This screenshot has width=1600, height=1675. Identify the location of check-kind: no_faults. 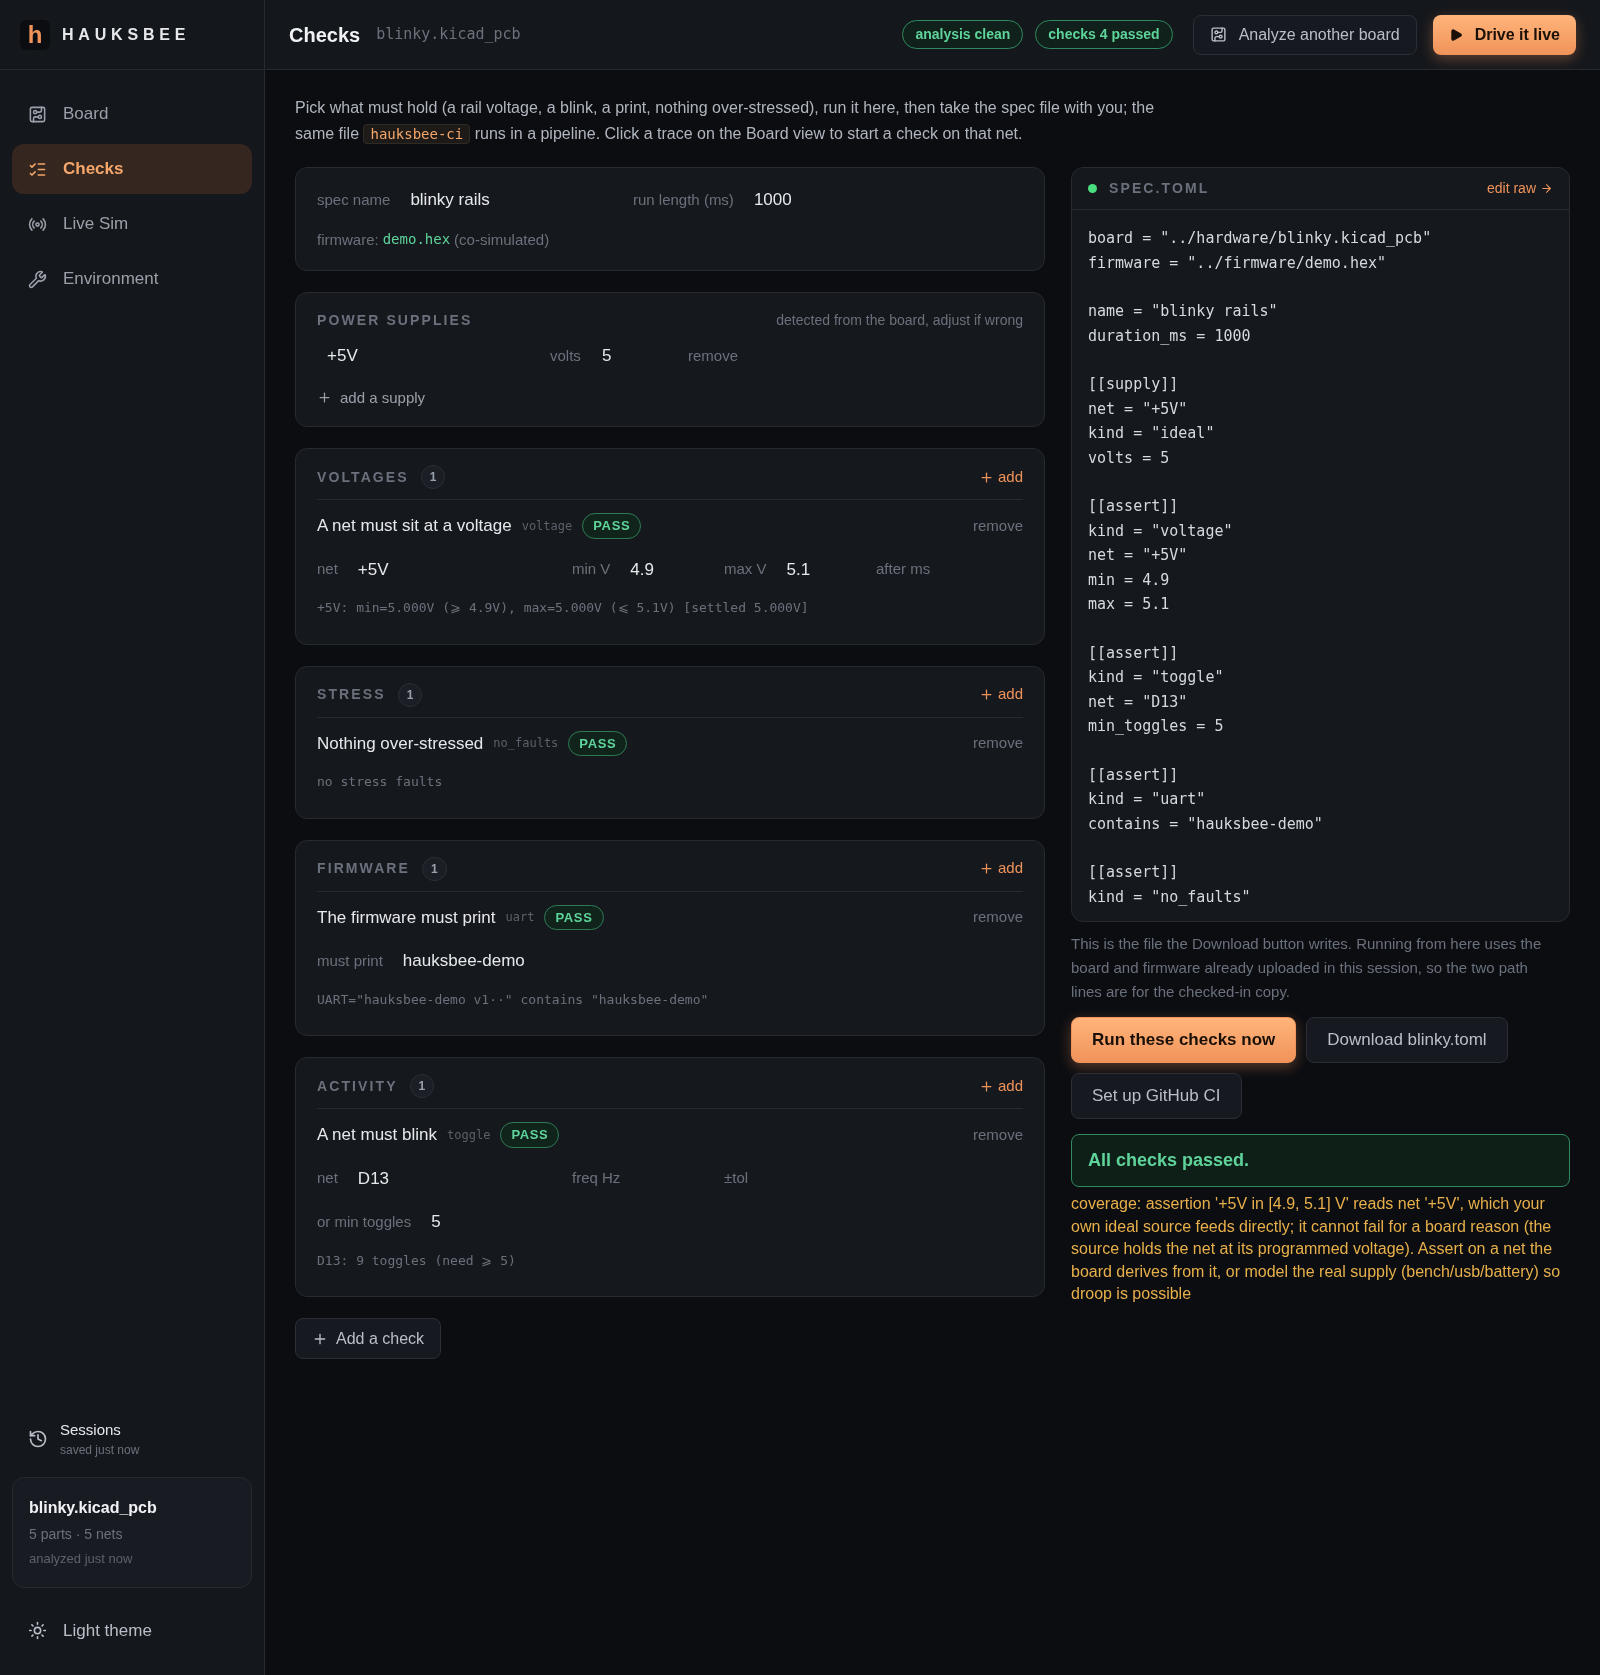
(526, 744).